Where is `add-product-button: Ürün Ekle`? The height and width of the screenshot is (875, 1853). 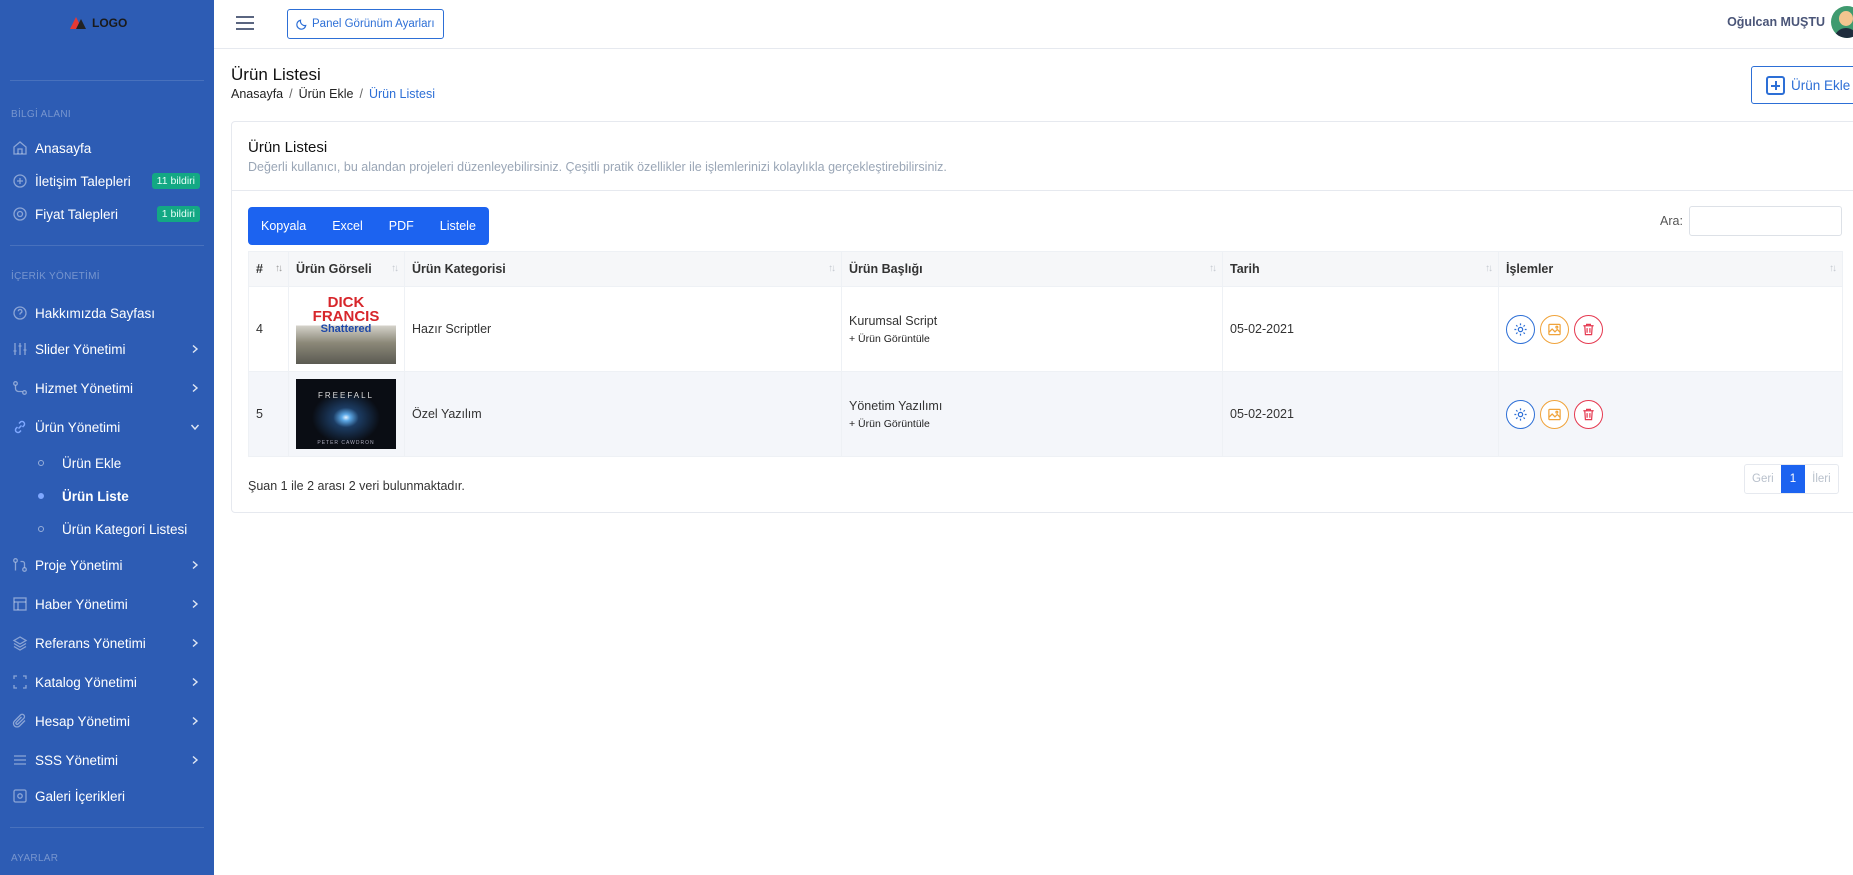 add-product-button: Ürün Ekle is located at coordinates (1802, 85).